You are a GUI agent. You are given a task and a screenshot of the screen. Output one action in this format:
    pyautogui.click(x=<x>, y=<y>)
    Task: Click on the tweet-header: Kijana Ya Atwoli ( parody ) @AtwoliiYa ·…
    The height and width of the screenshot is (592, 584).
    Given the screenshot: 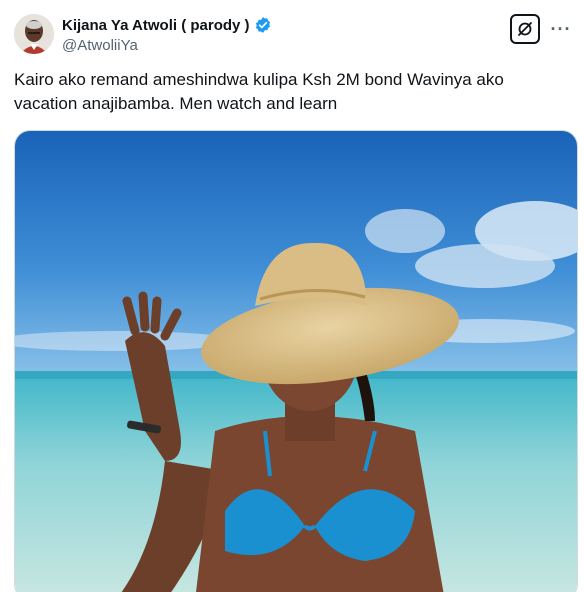 What is the action you would take?
    pyautogui.click(x=294, y=36)
    